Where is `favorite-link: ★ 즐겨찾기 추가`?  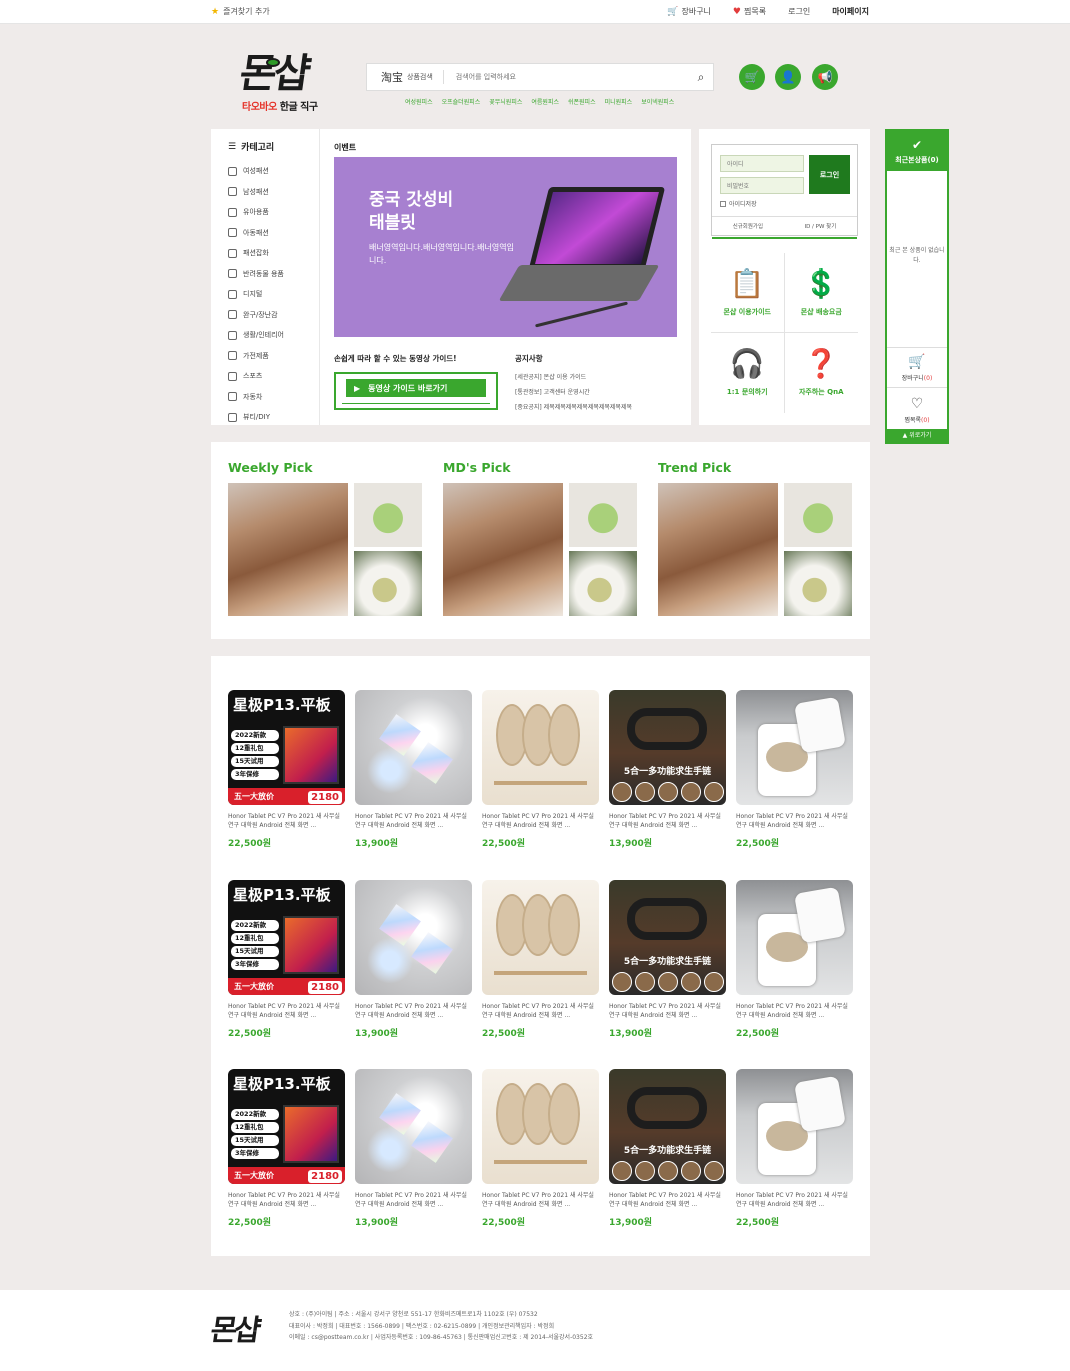 favorite-link: ★ 즐겨찾기 추가 is located at coordinates (240, 11).